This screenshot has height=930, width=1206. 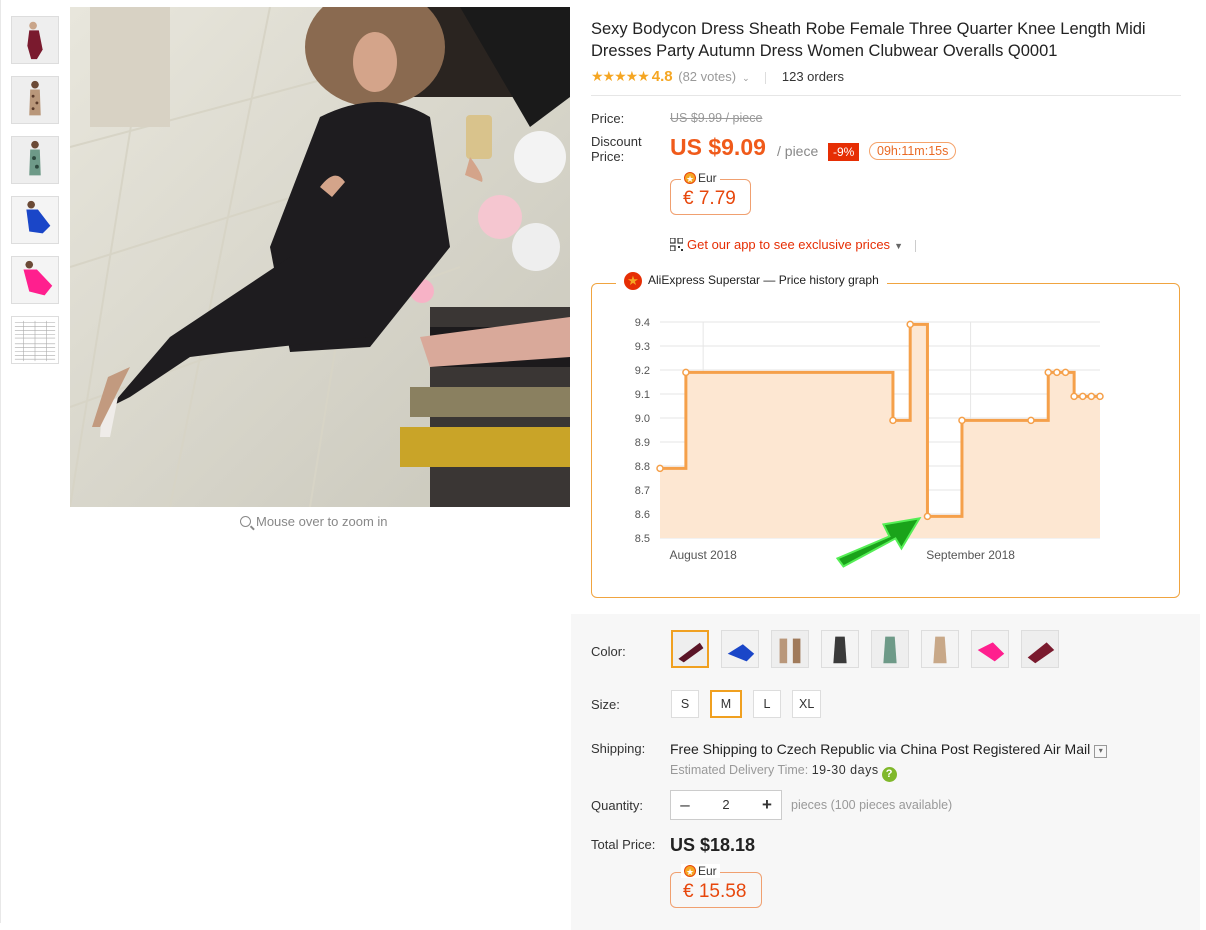 What do you see at coordinates (642, 323) in the screenshot?
I see `y-tick-label: 9.4` at bounding box center [642, 323].